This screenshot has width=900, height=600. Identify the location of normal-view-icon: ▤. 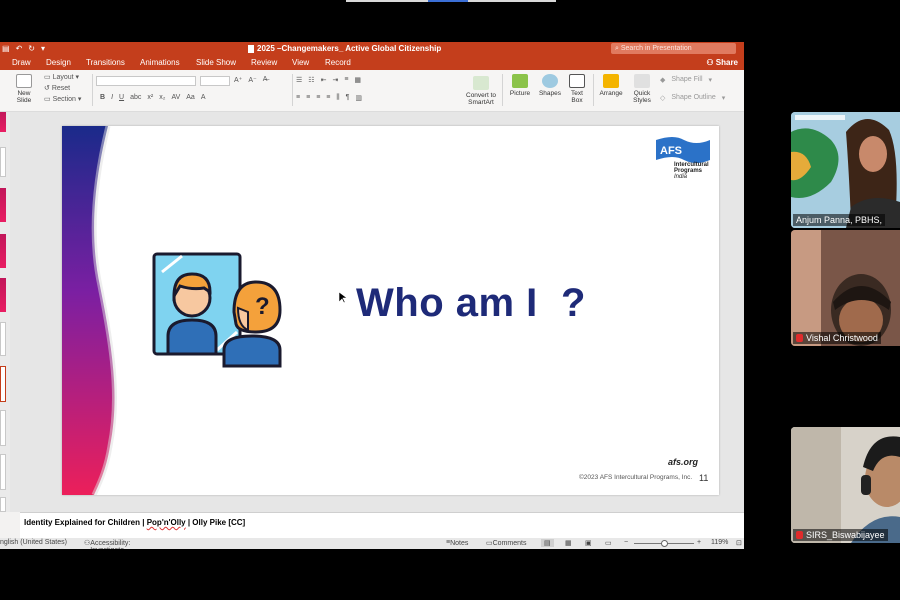
(547, 543).